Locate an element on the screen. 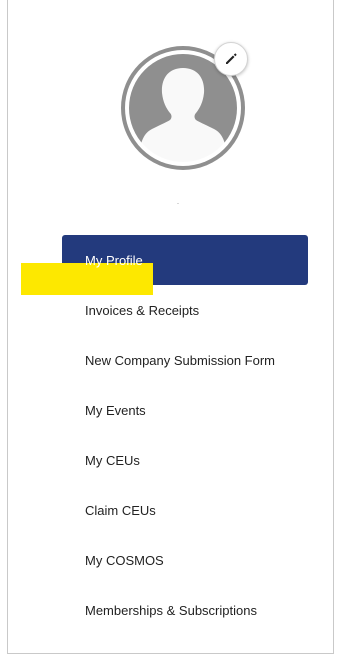 The height and width of the screenshot is (656, 339). nav-item-claim-ceus: Claim CEUs is located at coordinates (185, 510).